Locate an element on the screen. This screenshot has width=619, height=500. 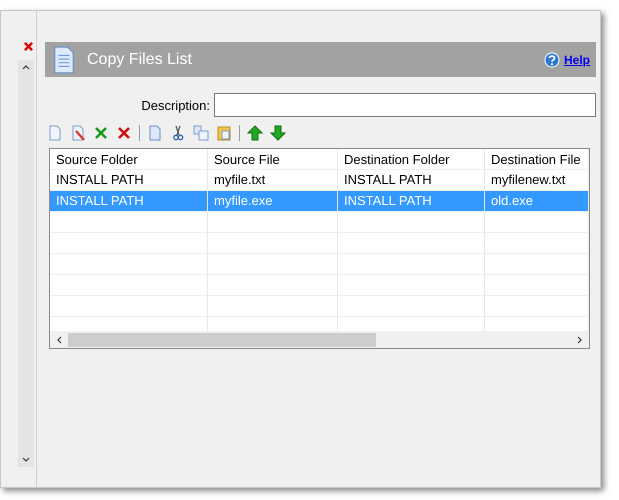
table-cell: myfile.exe is located at coordinates (273, 201).